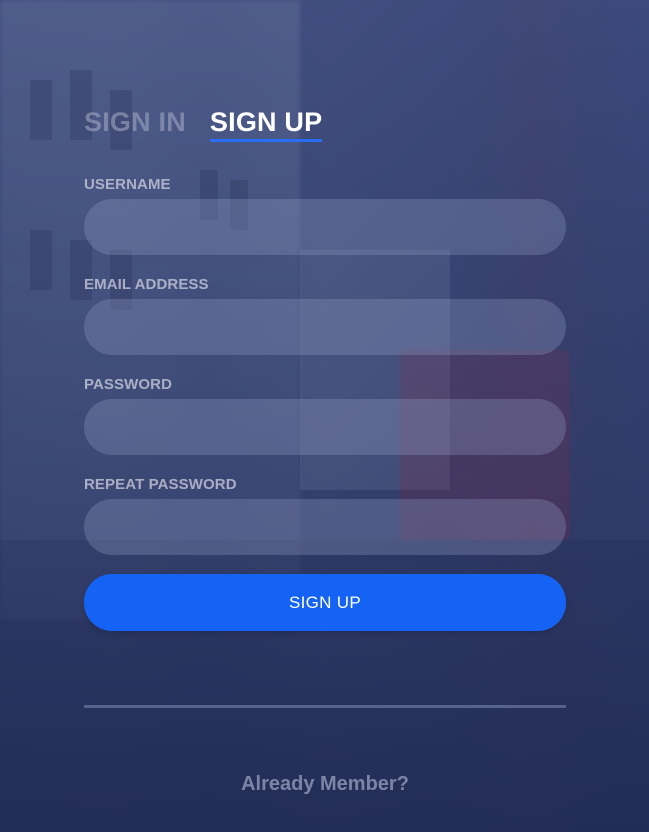  What do you see at coordinates (325, 527) in the screenshot?
I see `repeat-password-input` at bounding box center [325, 527].